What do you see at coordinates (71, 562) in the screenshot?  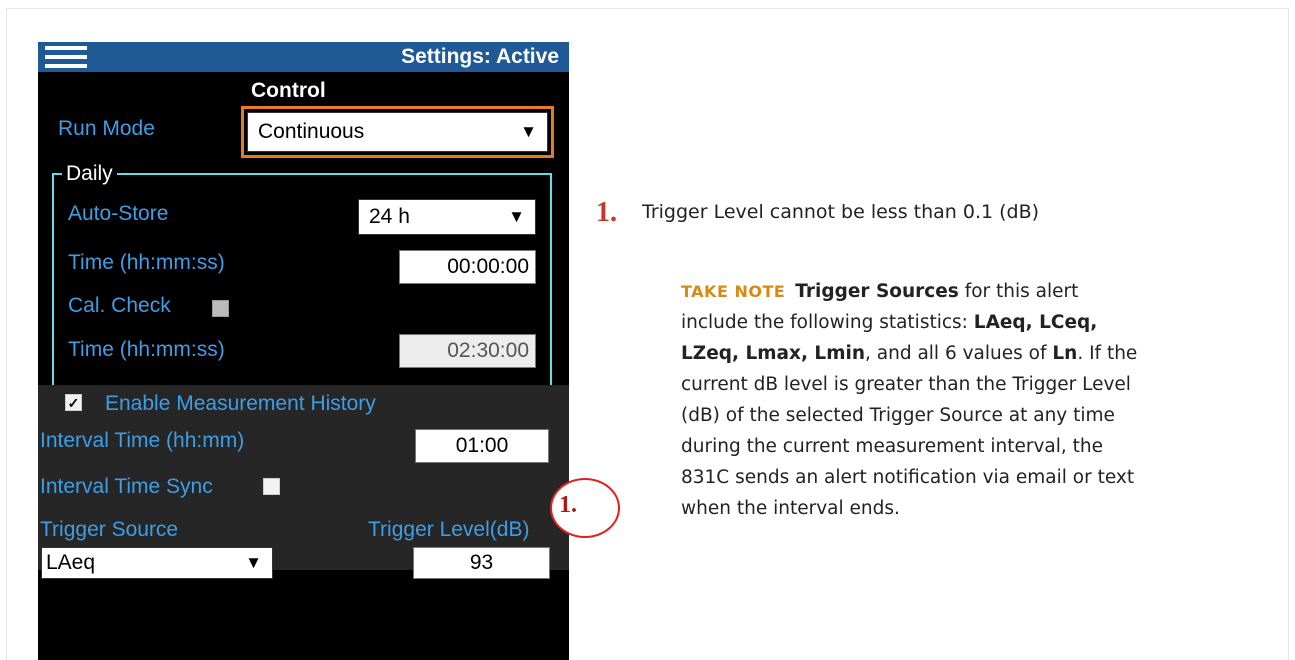 I see `trigger-source-value: LAeq` at bounding box center [71, 562].